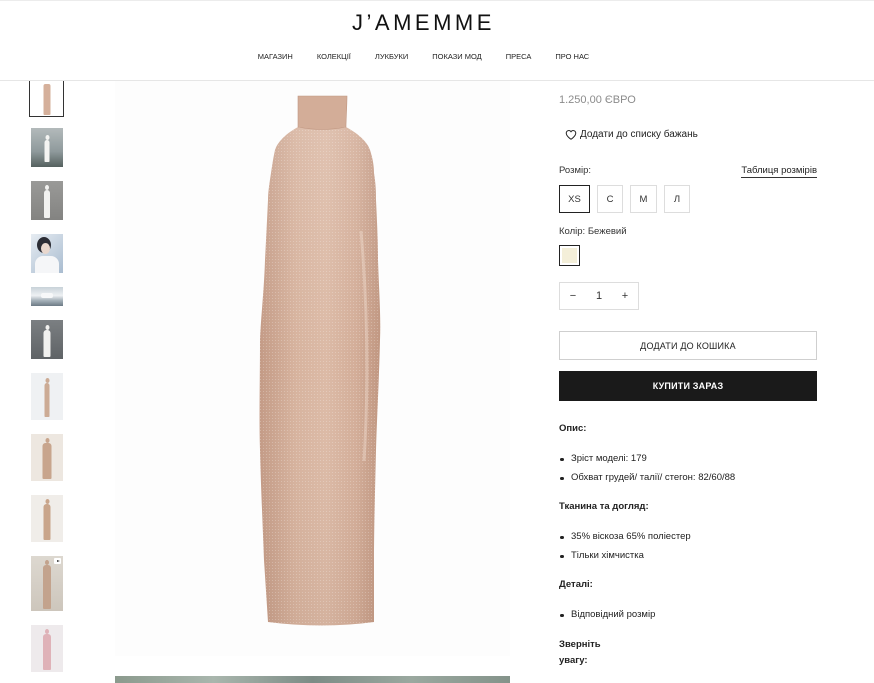 Image resolution: width=874 pixels, height=683 pixels. I want to click on list-item: Тільки хімчистка, so click(688, 556).